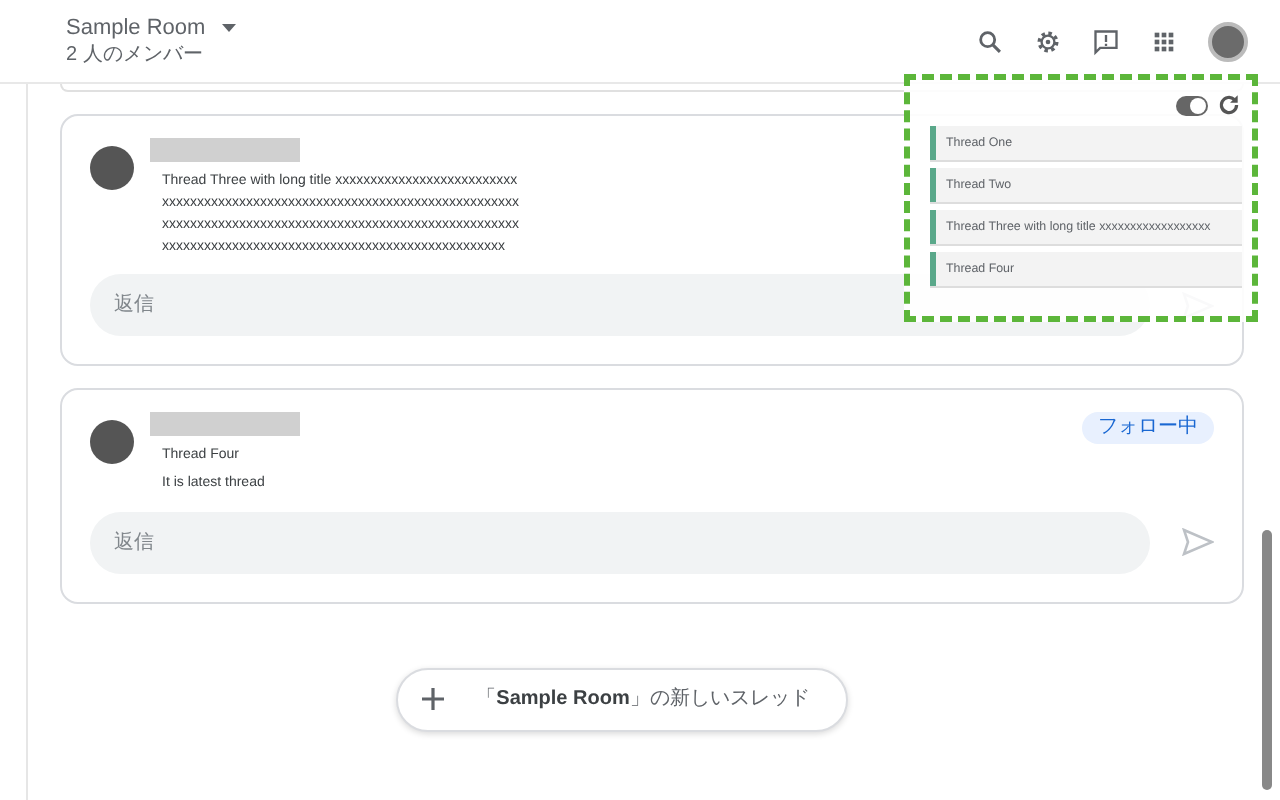 This screenshot has height=800, width=1280. What do you see at coordinates (1267, 660) in the screenshot?
I see `scrollbar` at bounding box center [1267, 660].